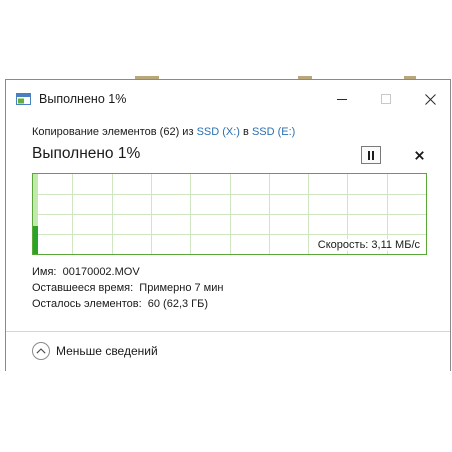 The width and height of the screenshot is (452, 452). I want to click on file-name-value: 00170002.MOV, so click(101, 272).